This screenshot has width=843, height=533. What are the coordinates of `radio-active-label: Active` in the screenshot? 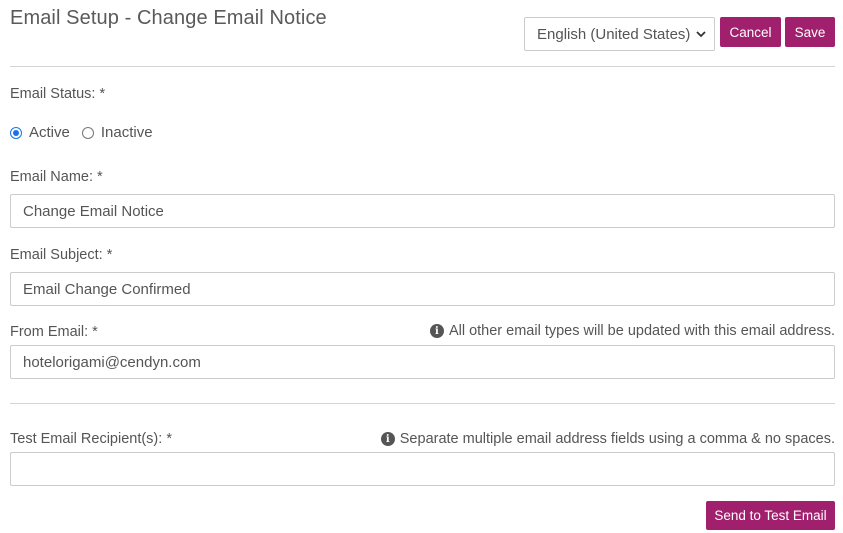 It's located at (49, 132).